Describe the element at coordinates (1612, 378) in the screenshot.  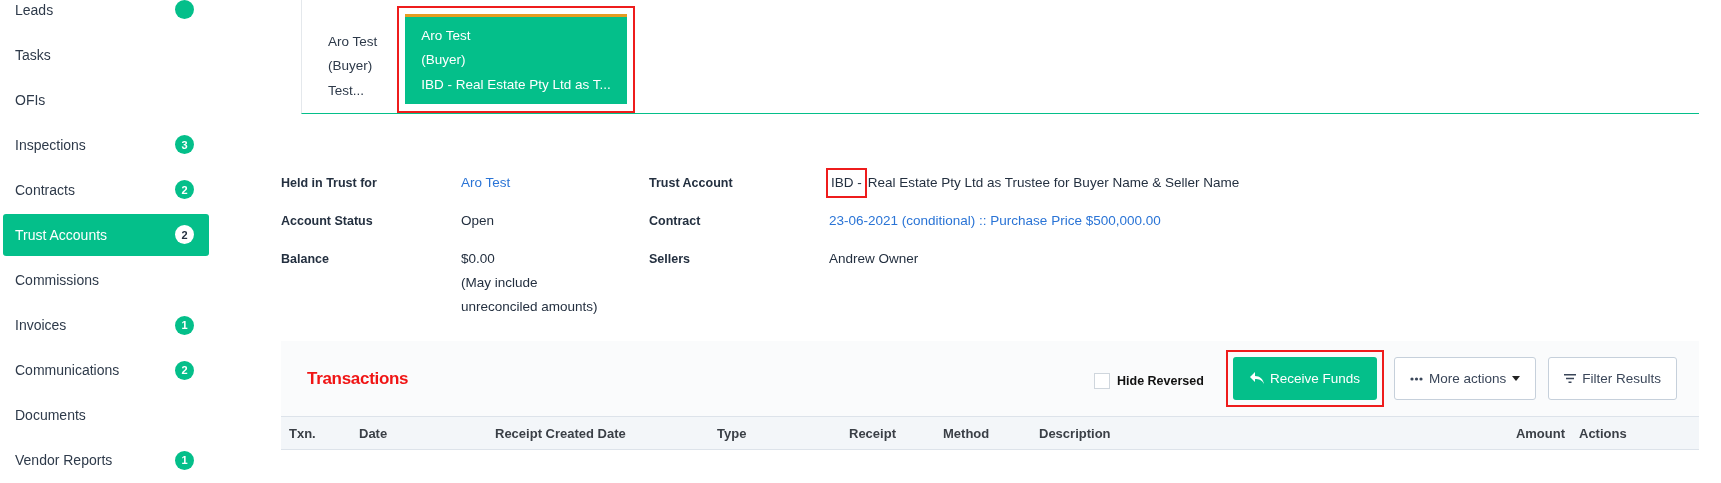
I see `filter-button: Filter Results` at that location.